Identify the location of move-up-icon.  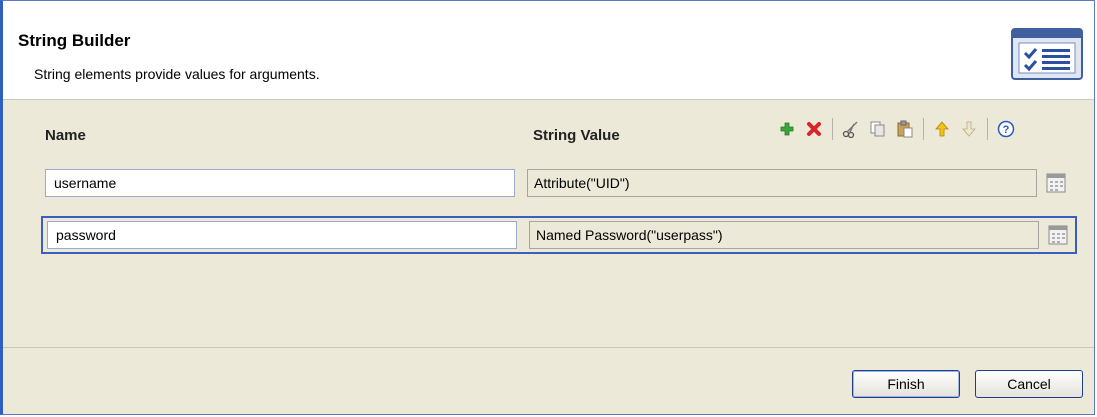
(942, 129).